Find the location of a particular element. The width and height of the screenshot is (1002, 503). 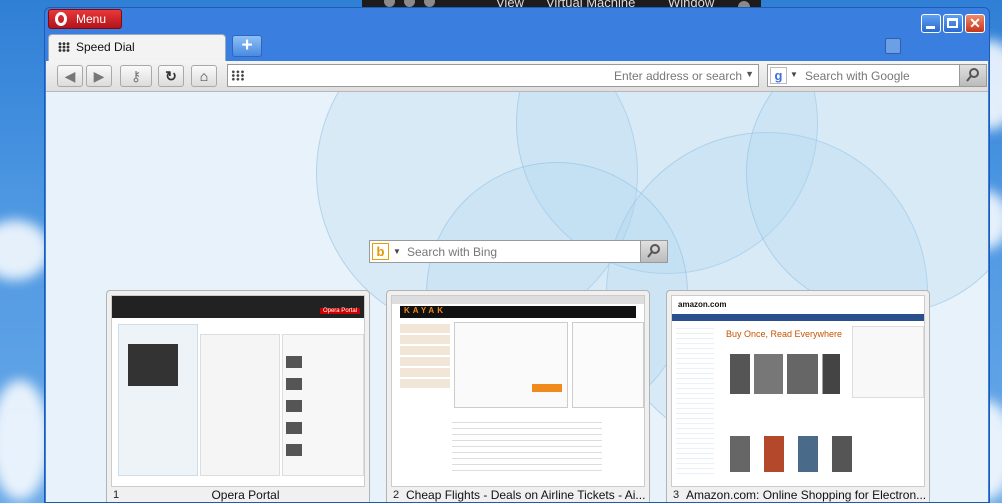

google-icon: g is located at coordinates (778, 75).